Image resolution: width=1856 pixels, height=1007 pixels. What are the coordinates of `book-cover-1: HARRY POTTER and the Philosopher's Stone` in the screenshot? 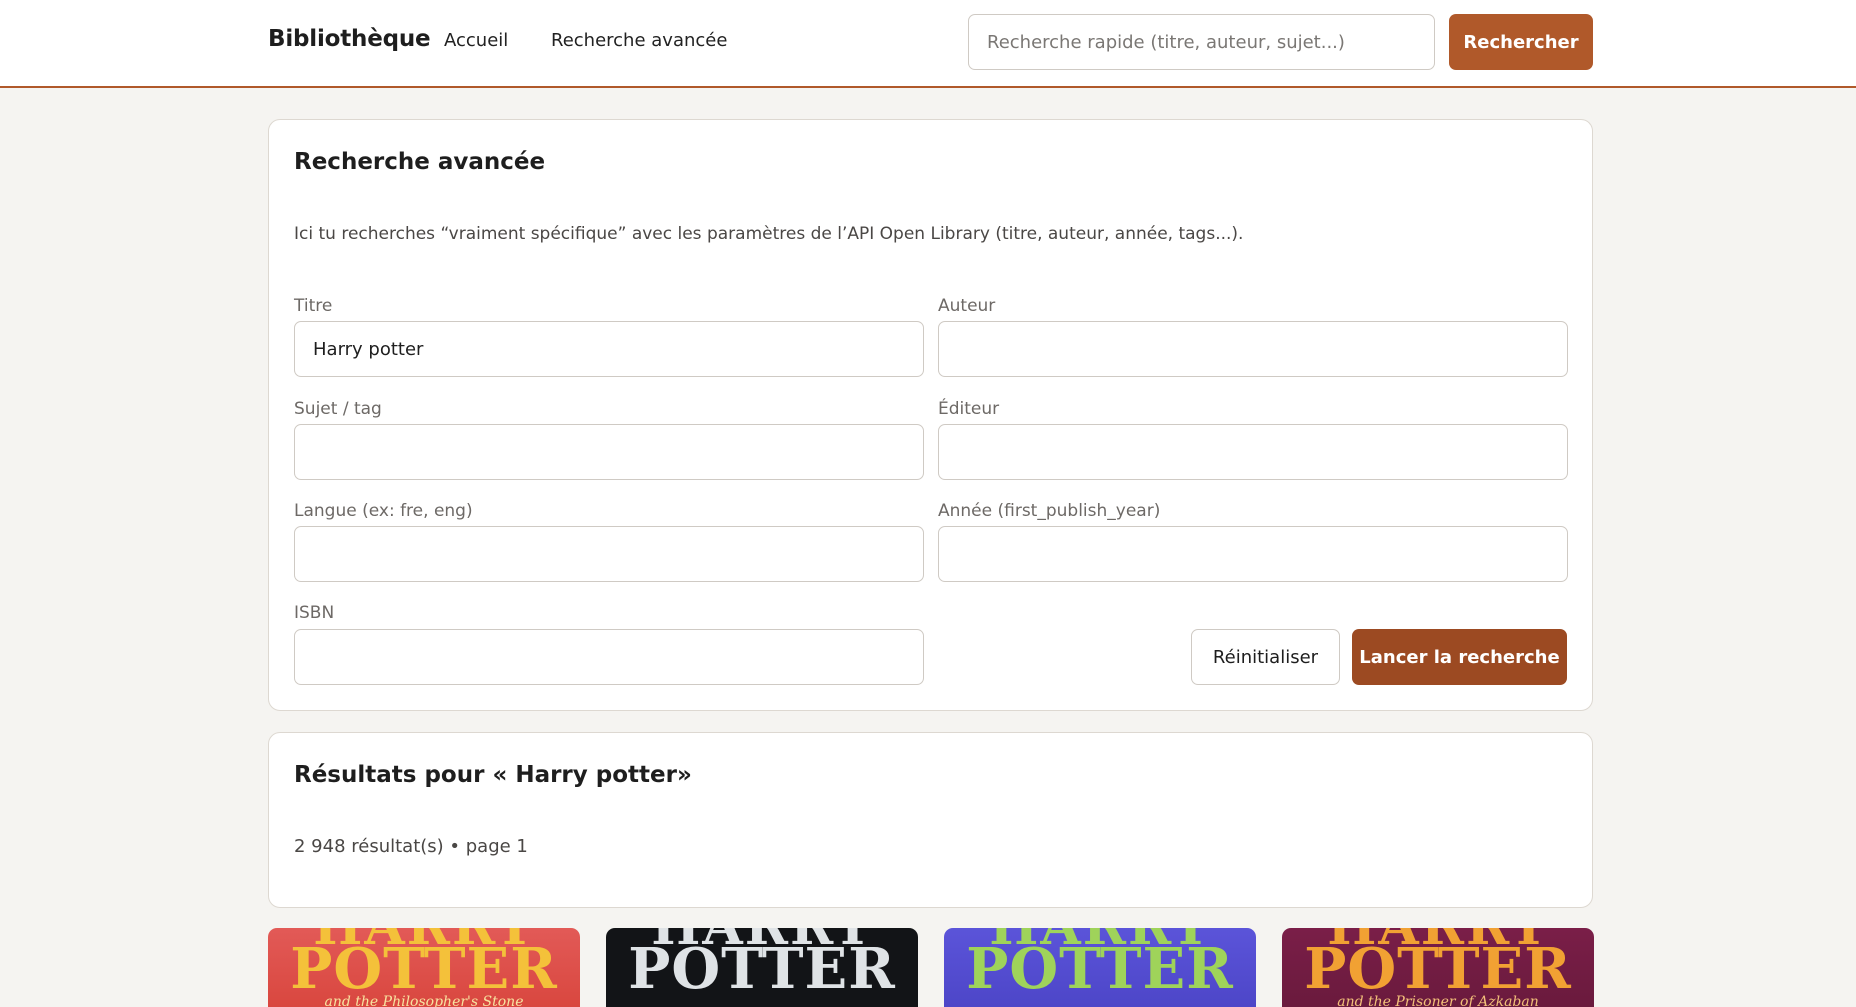 It's located at (424, 967).